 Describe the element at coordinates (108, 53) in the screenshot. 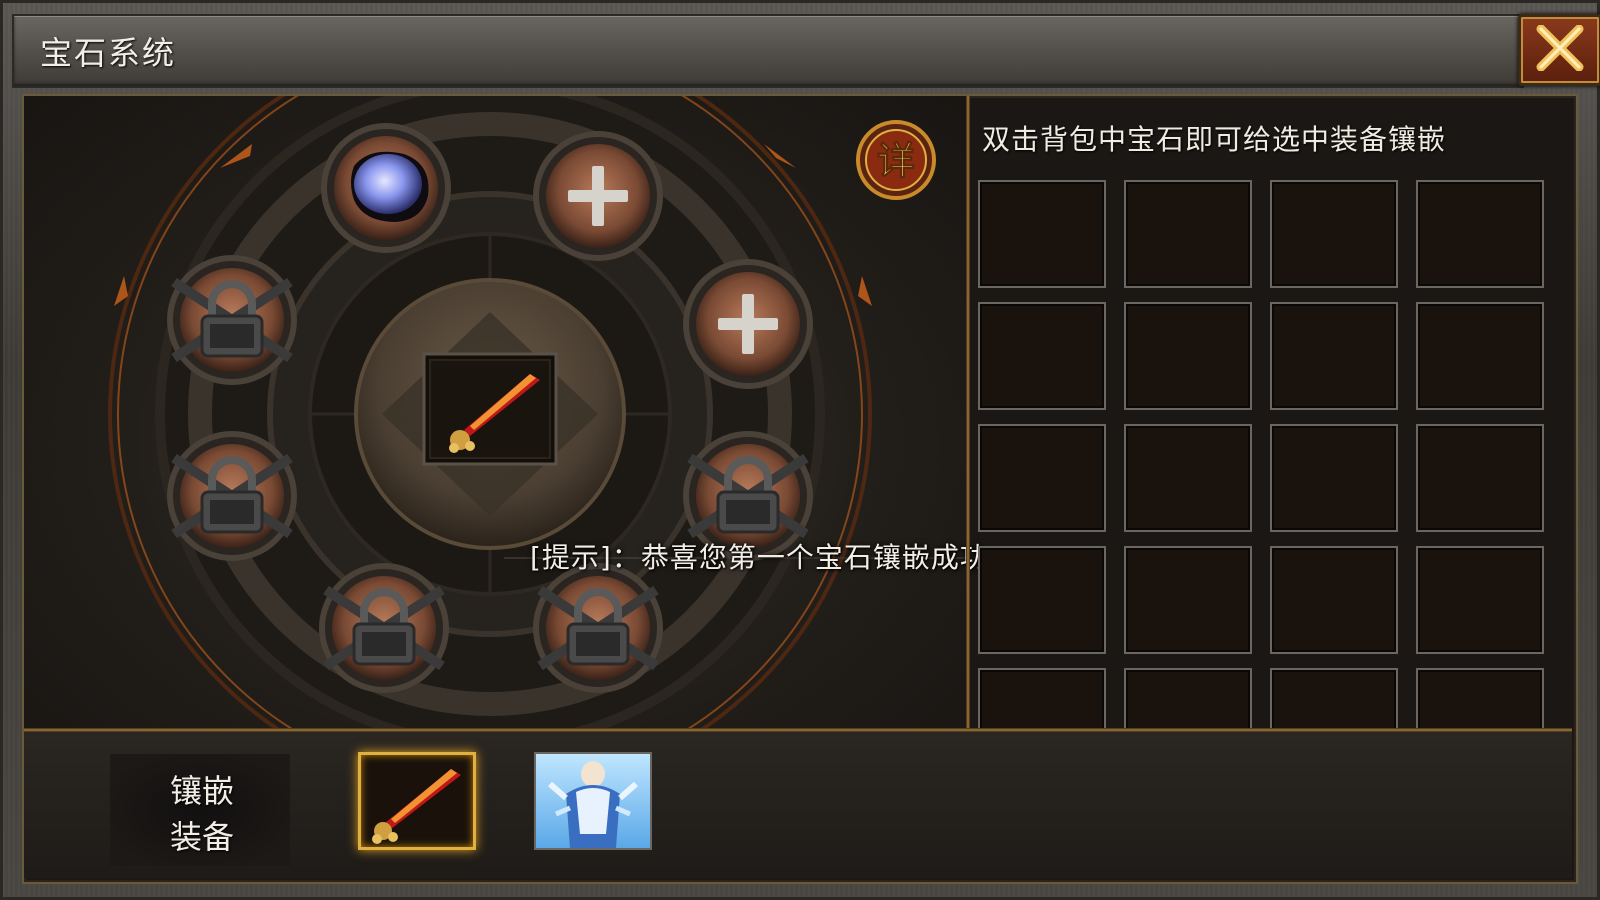

I see `window-title: 宝石系统` at that location.